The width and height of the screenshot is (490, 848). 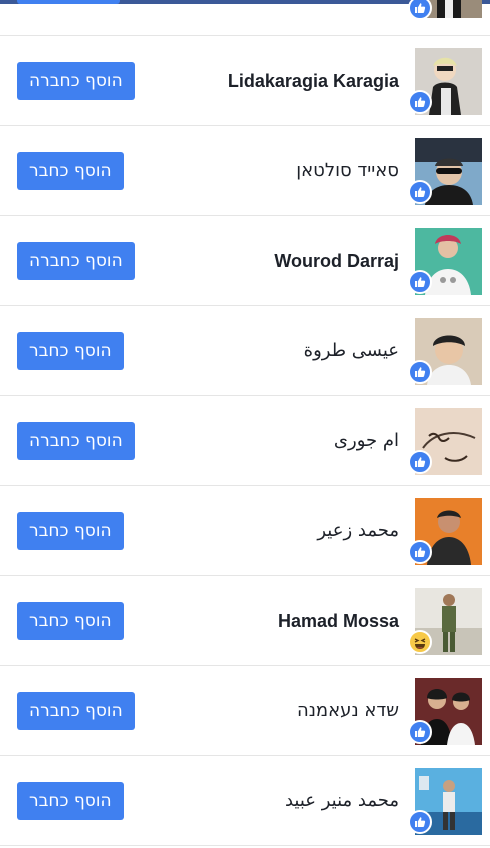 What do you see at coordinates (348, 711) in the screenshot?
I see `person-name: שדא נעאמנה` at bounding box center [348, 711].